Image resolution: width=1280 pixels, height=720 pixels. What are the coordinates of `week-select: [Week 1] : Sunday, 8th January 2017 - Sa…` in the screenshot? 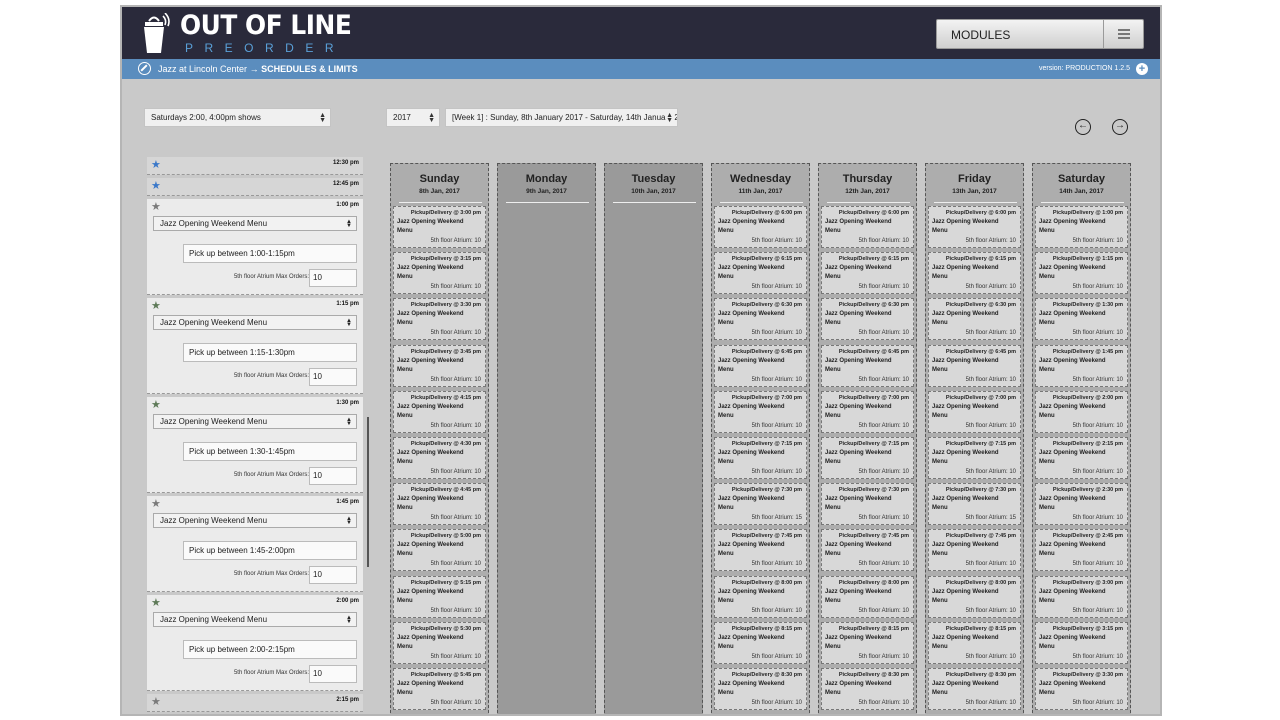 It's located at (561, 117).